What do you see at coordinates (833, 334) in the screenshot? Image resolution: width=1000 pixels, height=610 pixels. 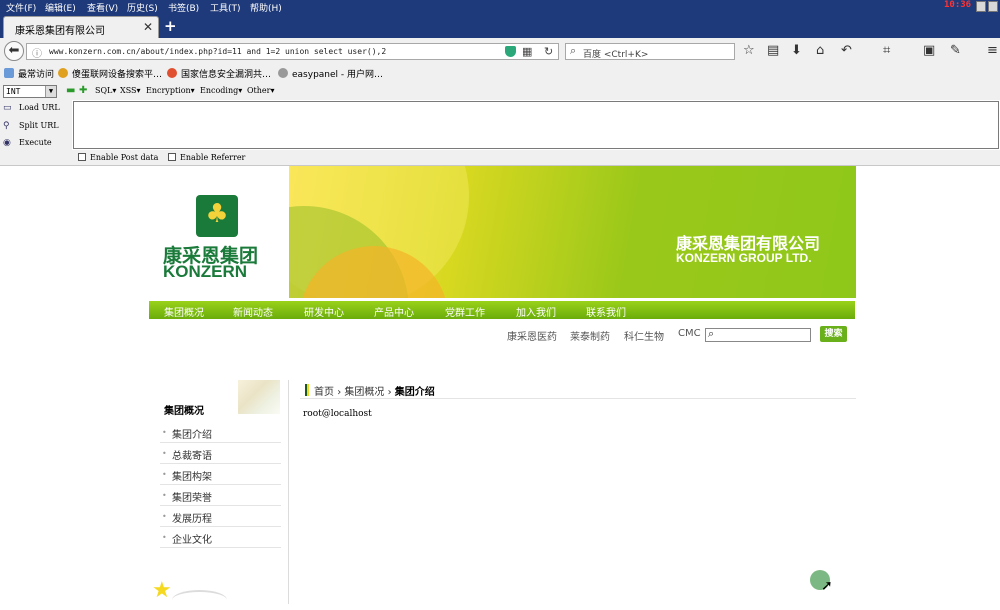 I see `site-search-button: 搜索` at bounding box center [833, 334].